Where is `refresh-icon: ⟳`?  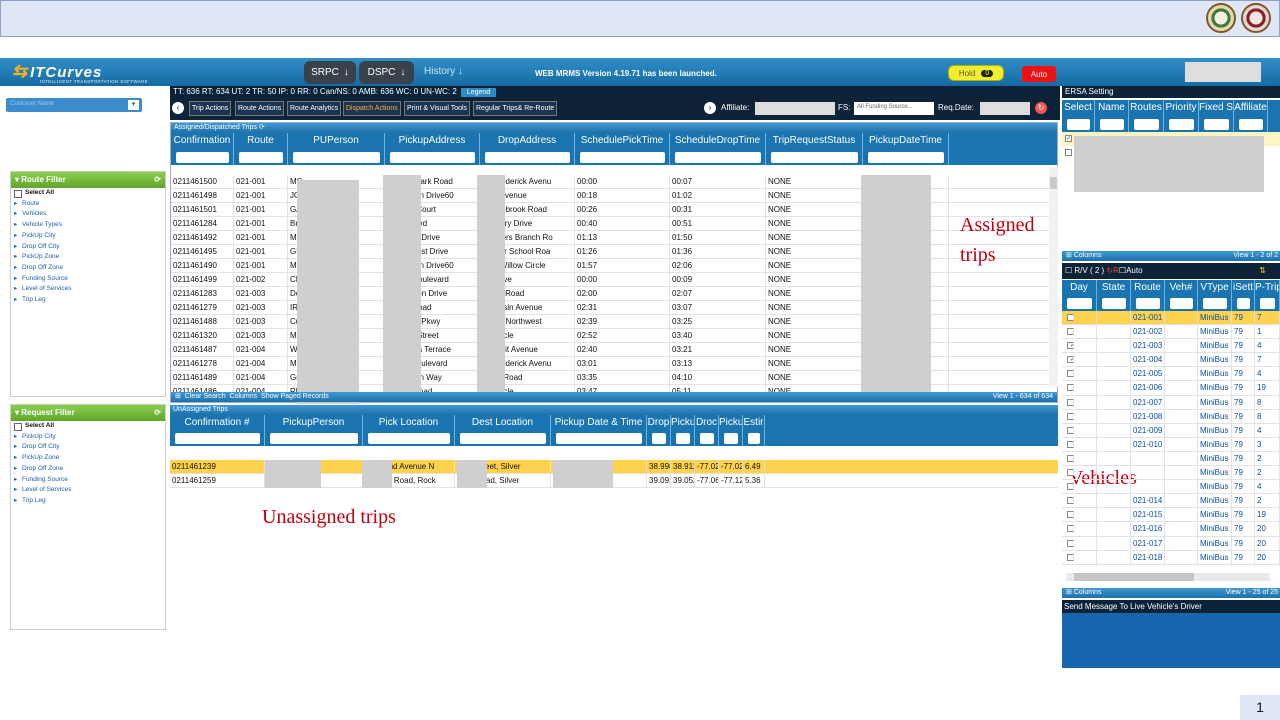 refresh-icon: ⟳ is located at coordinates (262, 127).